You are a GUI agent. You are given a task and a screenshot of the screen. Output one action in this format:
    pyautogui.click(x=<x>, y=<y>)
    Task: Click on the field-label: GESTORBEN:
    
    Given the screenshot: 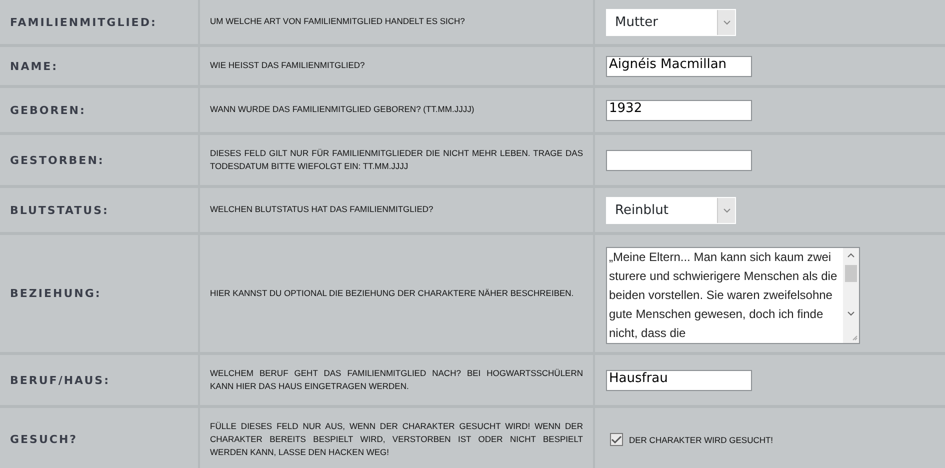 What is the action you would take?
    pyautogui.click(x=56, y=160)
    